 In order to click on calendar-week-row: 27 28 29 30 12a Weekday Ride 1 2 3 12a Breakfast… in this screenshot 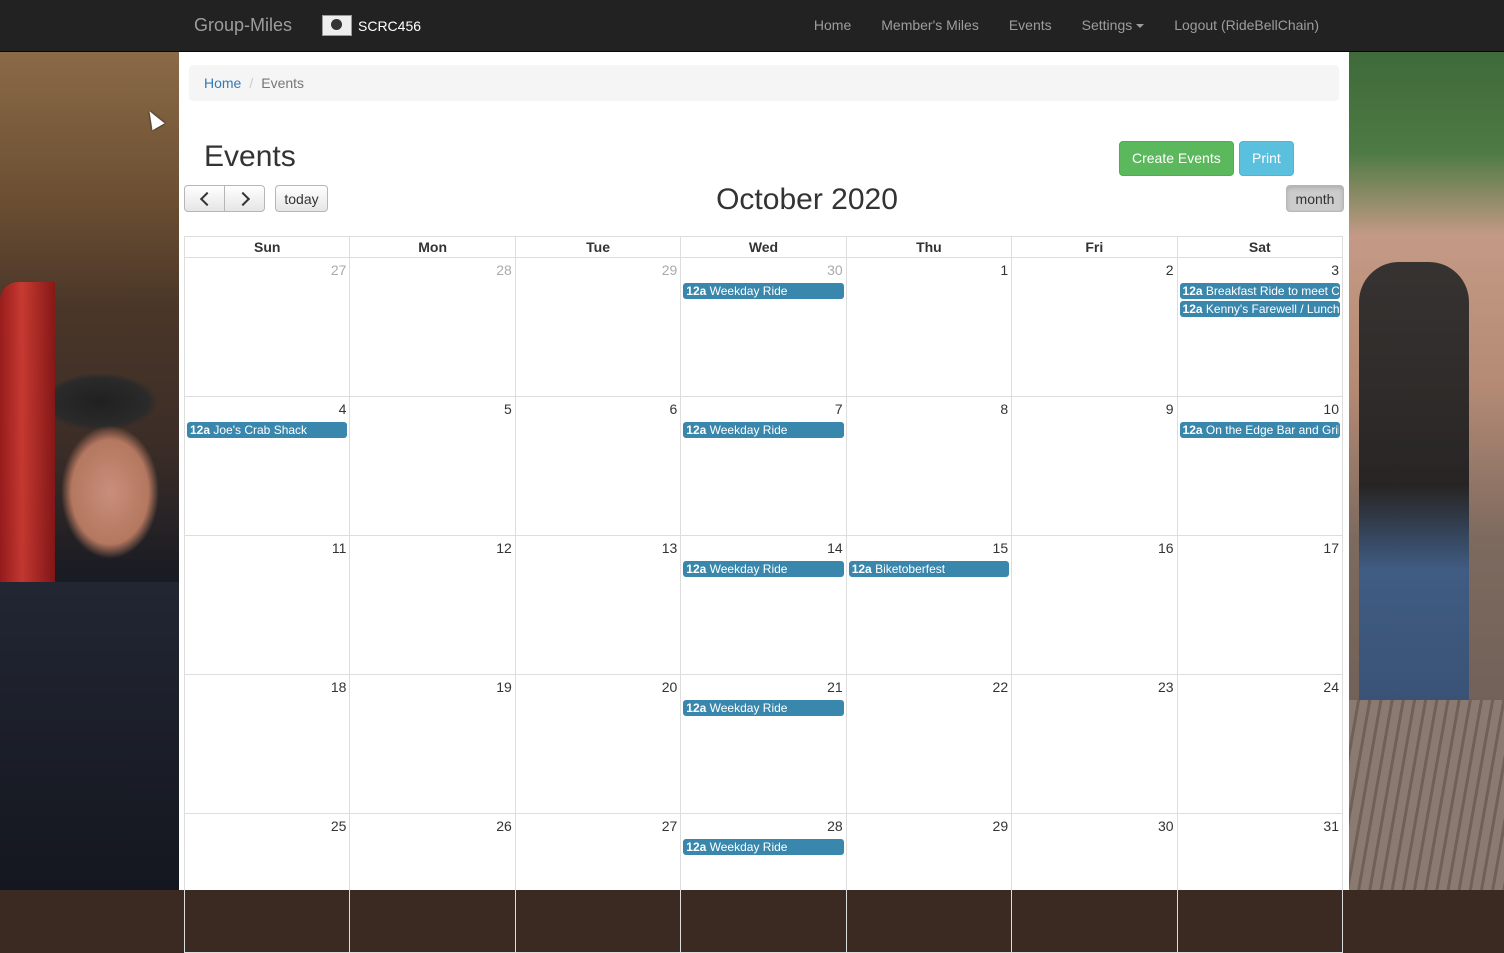, I will do `click(763, 327)`.